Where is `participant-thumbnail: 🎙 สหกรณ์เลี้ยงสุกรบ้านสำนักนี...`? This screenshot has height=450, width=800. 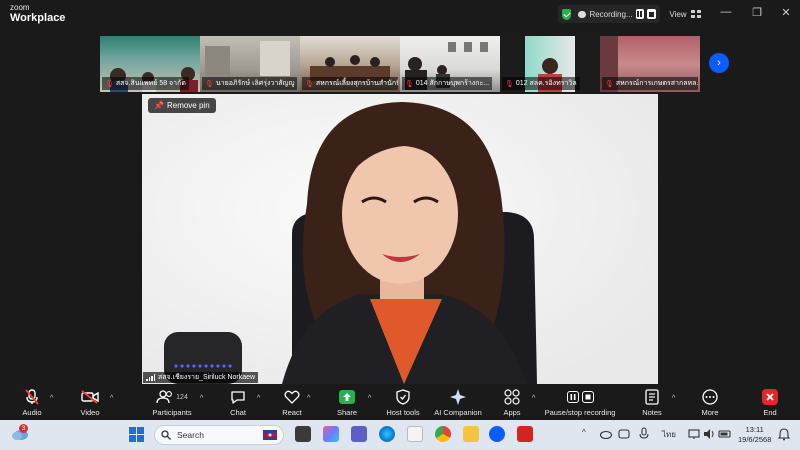 participant-thumbnail: 🎙 สหกรณ์เลี้ยงสุกรบ้านสำนักนี... is located at coordinates (350, 64).